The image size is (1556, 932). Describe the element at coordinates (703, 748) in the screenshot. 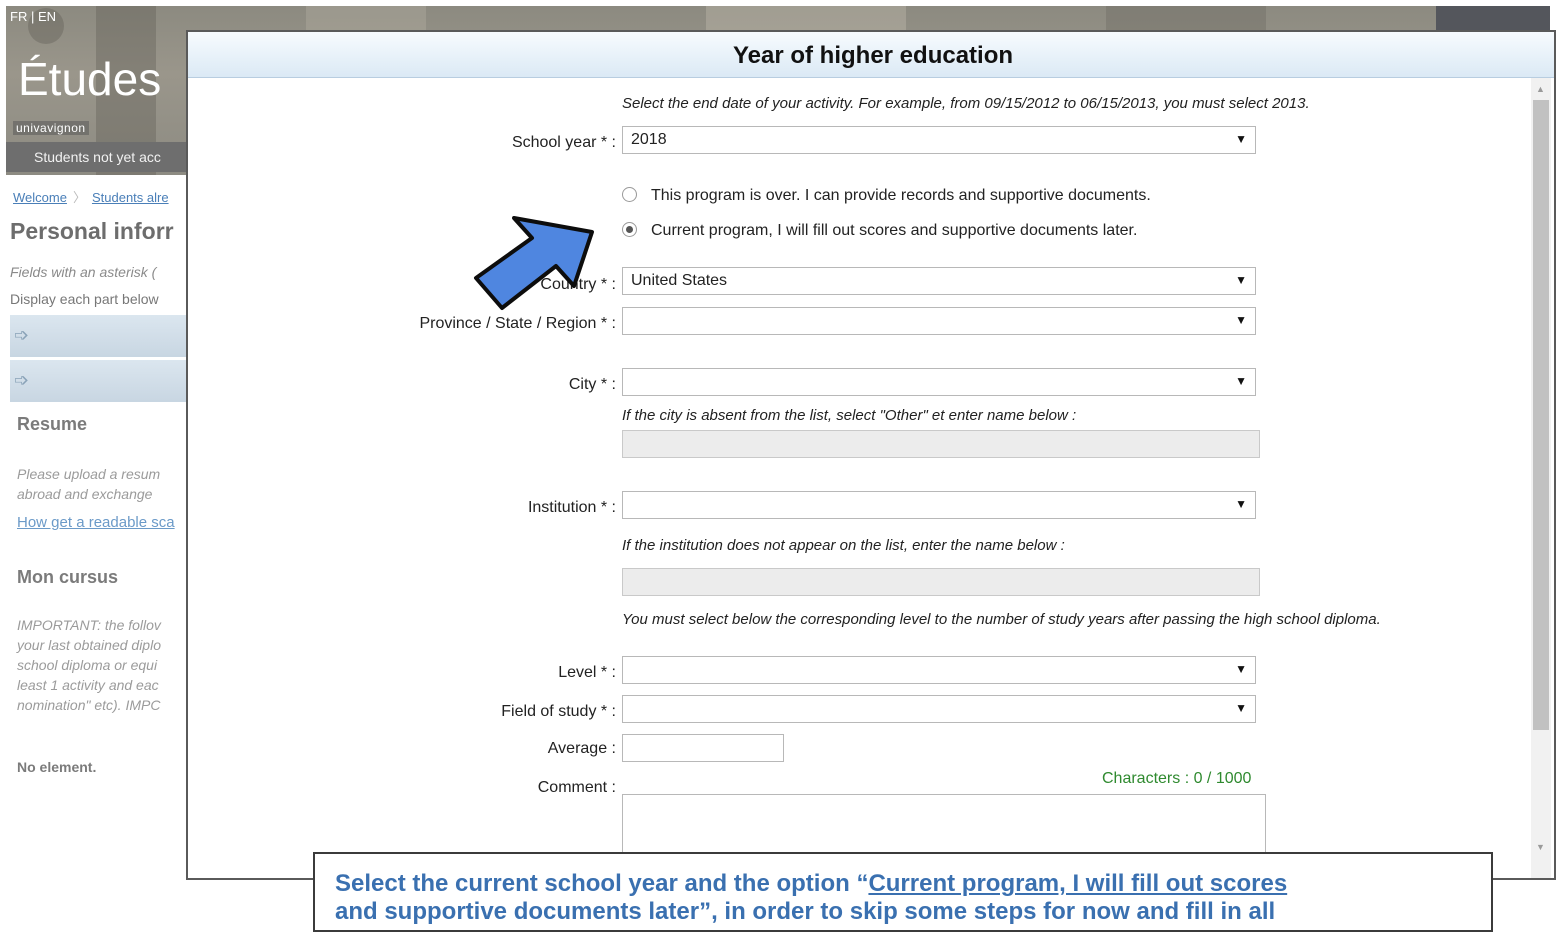

I see `average-input` at that location.